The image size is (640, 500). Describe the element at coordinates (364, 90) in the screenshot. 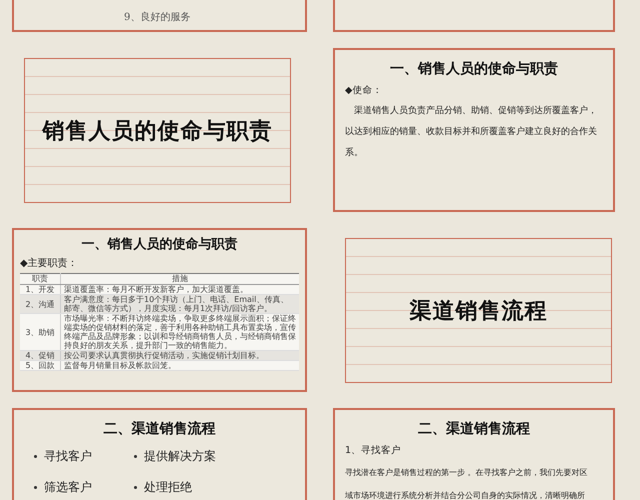

I see `slide-label: ◆使命：` at that location.